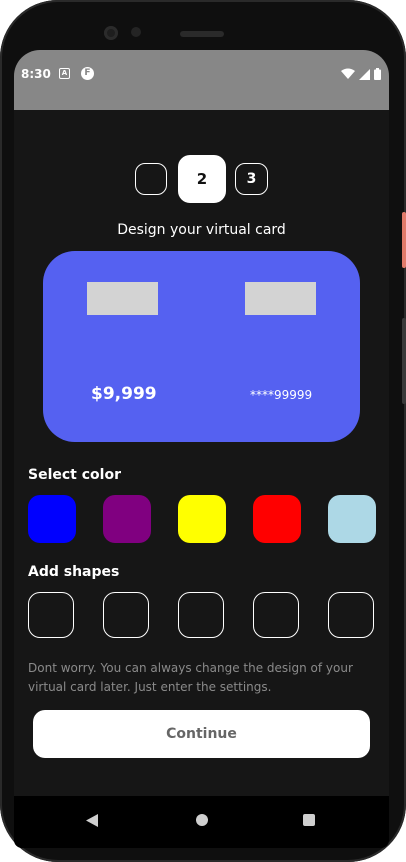 This screenshot has width=406, height=862. Describe the element at coordinates (64, 73) in the screenshot. I see `a-notification-icon: A` at that location.